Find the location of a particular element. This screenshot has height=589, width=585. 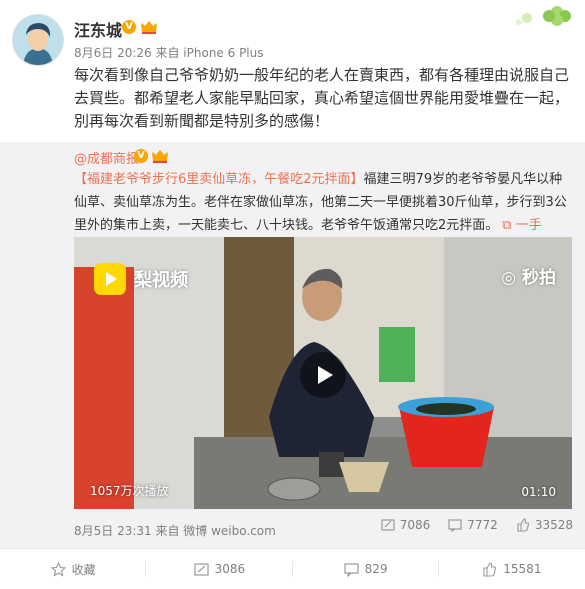

video-duration: 01:10 is located at coordinates (538, 492).